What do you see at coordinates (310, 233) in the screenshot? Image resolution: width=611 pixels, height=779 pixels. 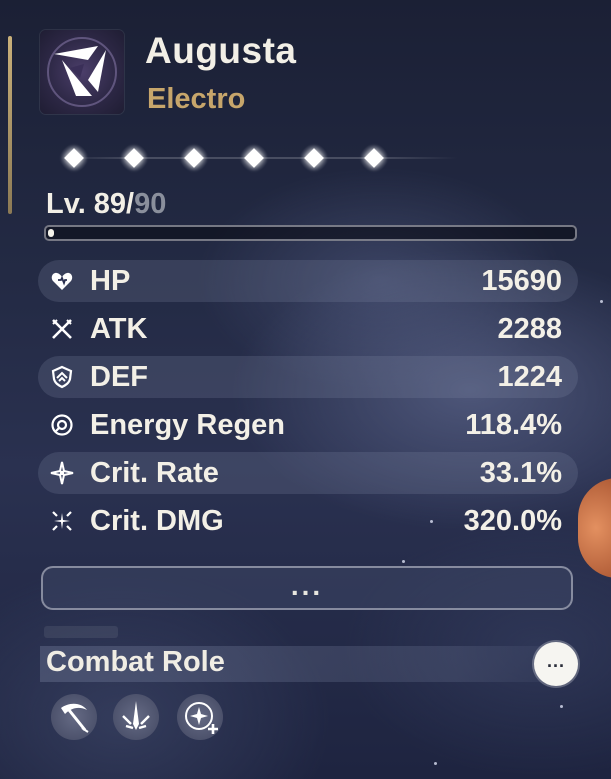 I see `level-progress-bar` at bounding box center [310, 233].